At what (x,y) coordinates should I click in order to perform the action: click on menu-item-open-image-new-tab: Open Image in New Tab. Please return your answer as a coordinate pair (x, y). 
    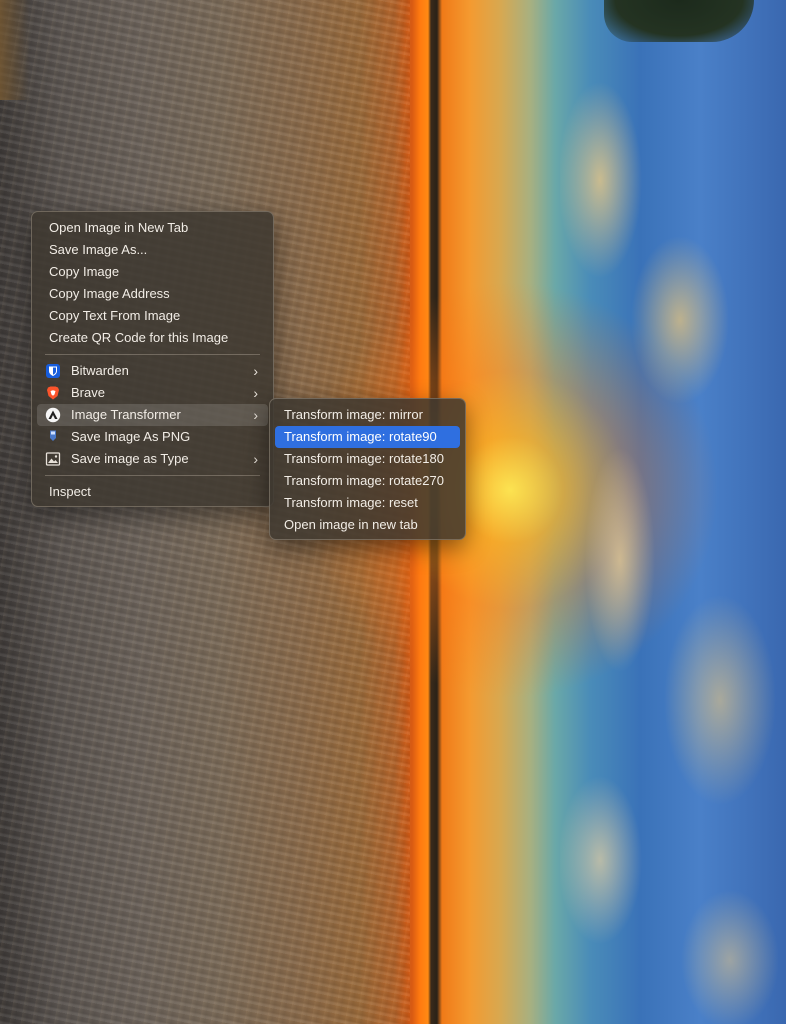
    Looking at the image, I should click on (152, 228).